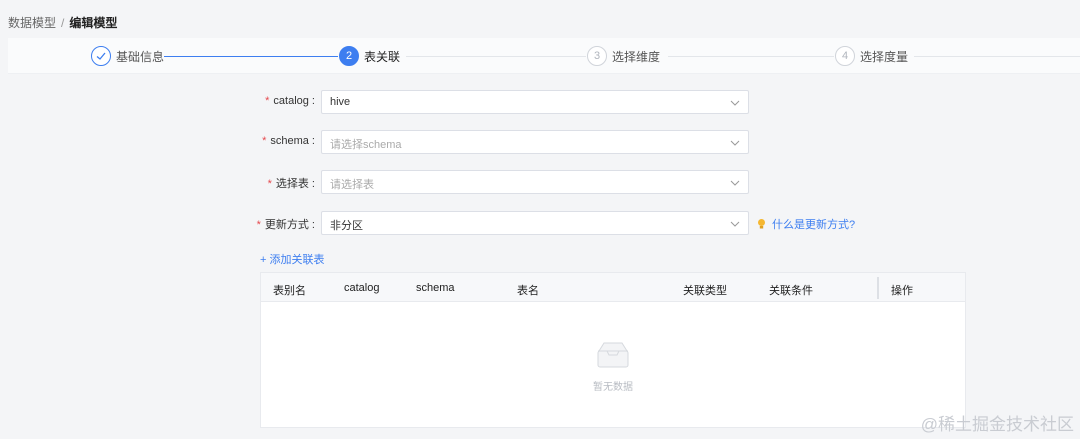 The image size is (1080, 439). Describe the element at coordinates (613, 355) in the screenshot. I see `empty-box-icon` at that location.